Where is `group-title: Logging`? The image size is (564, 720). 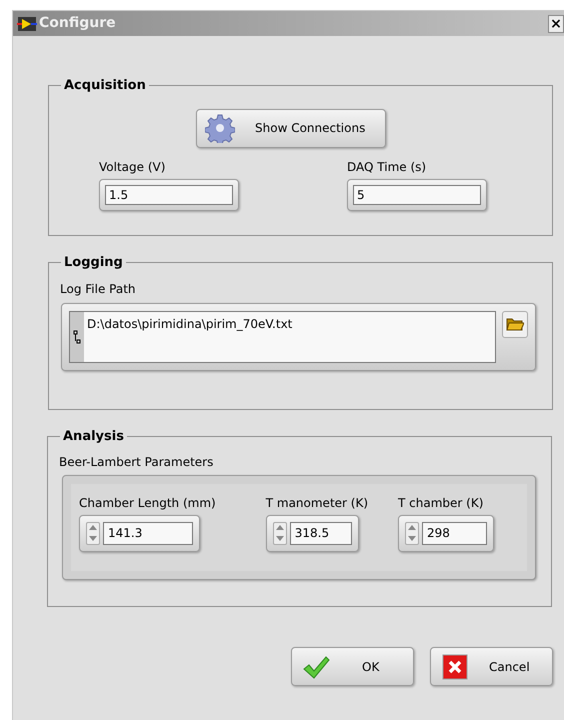
group-title: Logging is located at coordinates (93, 263).